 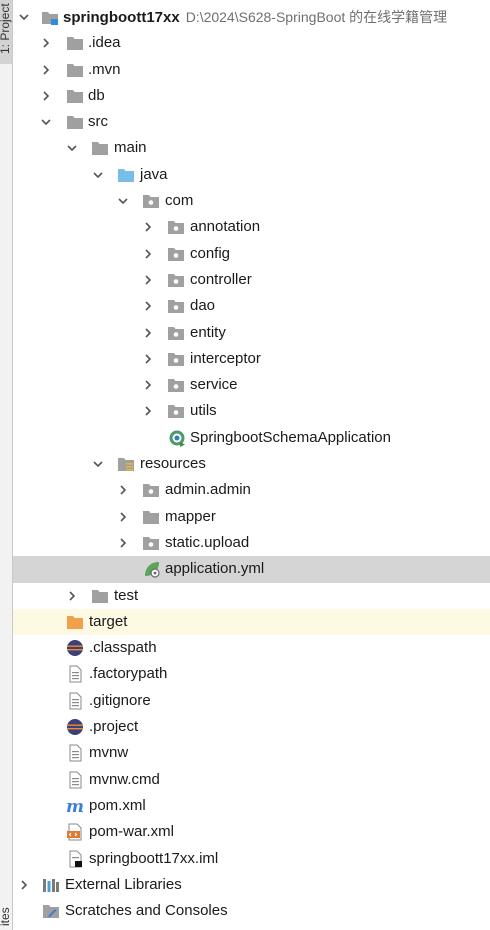 I want to click on tree-row-java: java, so click(x=251, y=175).